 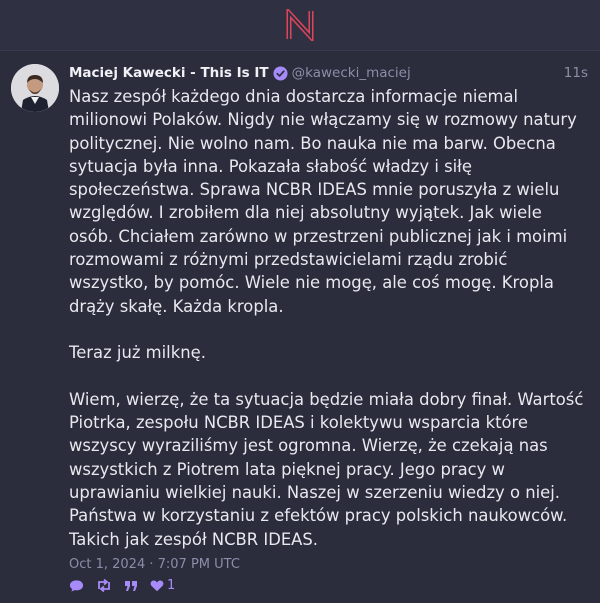 What do you see at coordinates (576, 73) in the screenshot?
I see `post-relative-time: 11s` at bounding box center [576, 73].